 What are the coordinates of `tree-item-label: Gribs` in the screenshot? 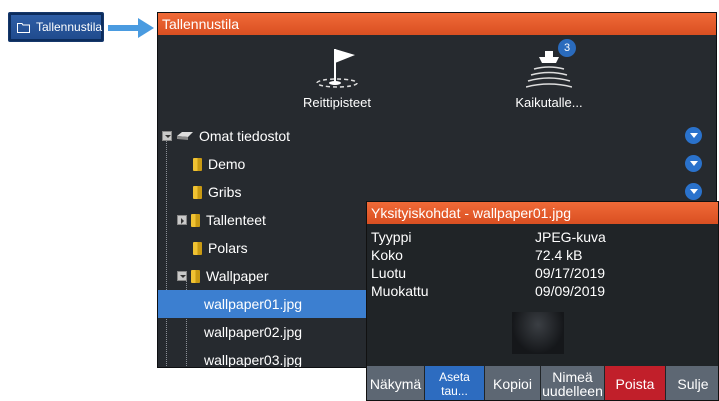 It's located at (225, 192).